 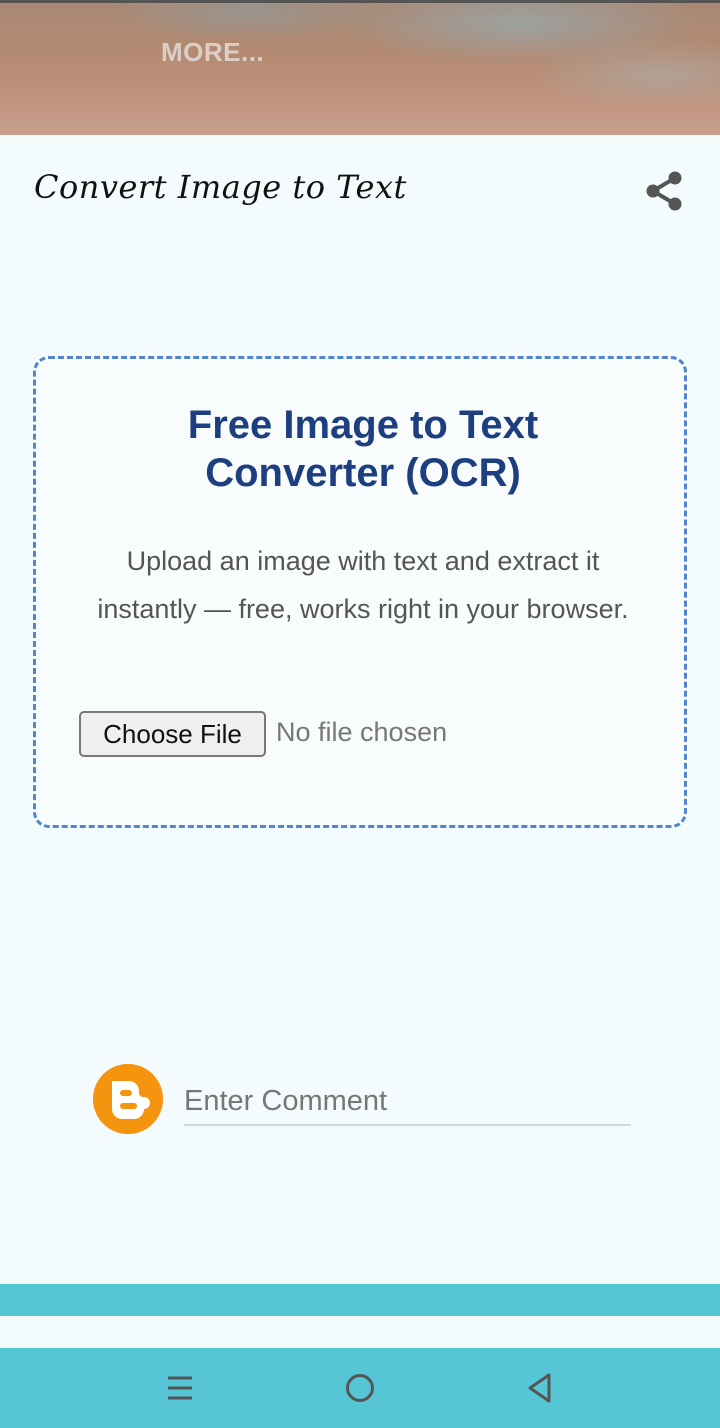 I want to click on system-navigation-bar, so click(x=360, y=1388).